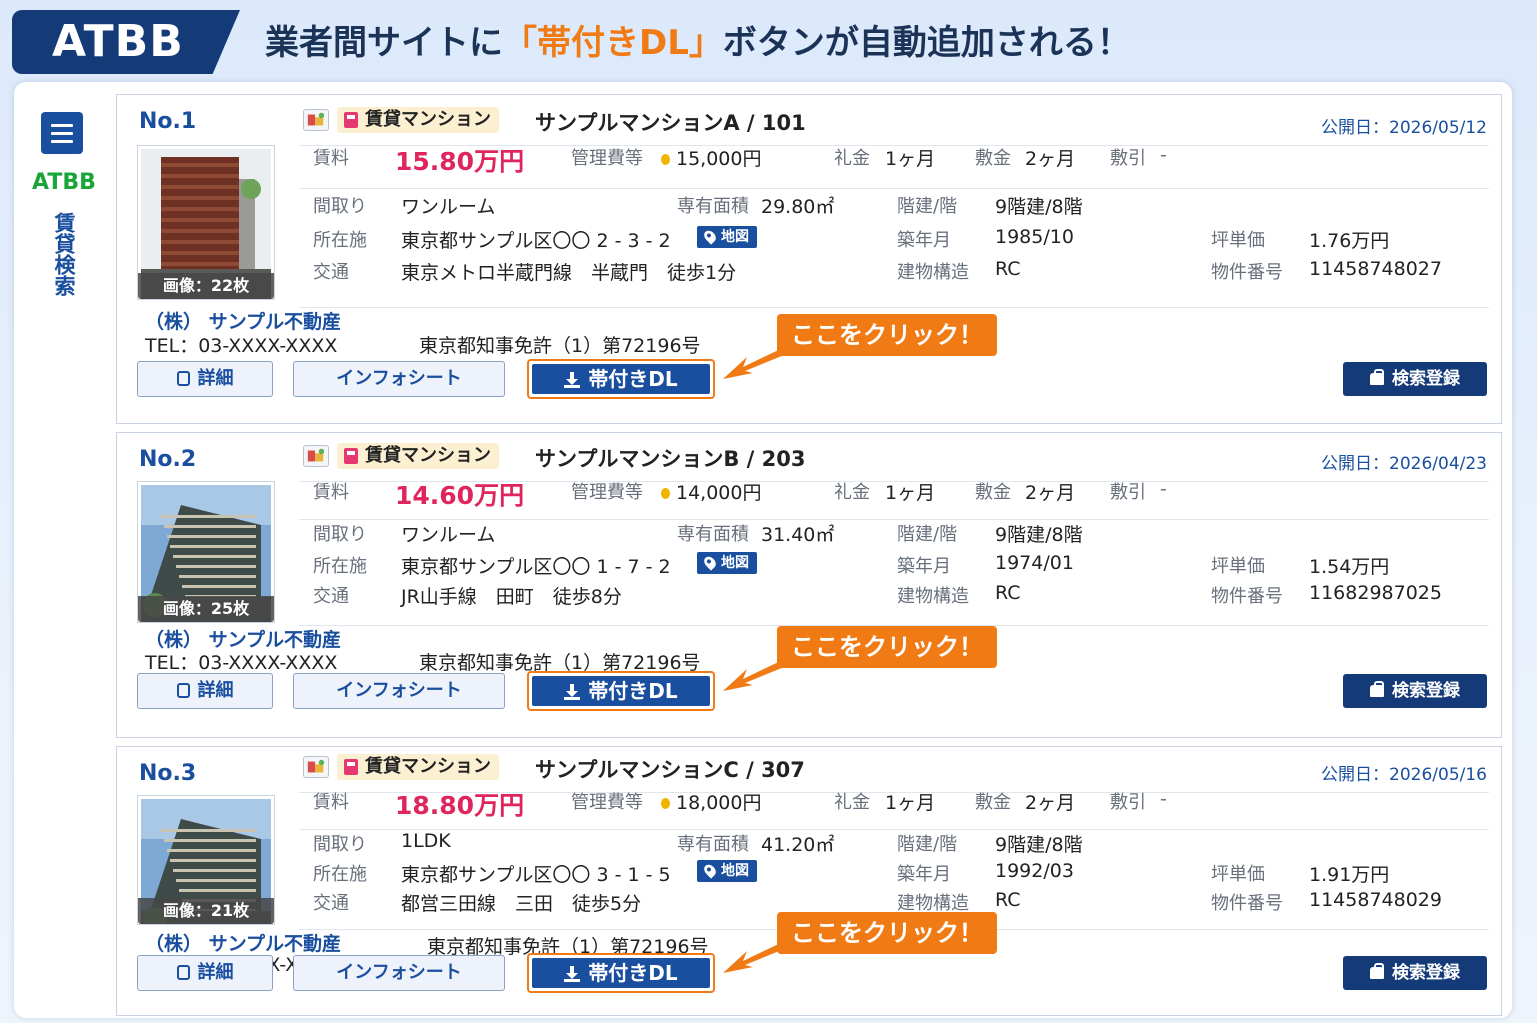  I want to click on property-photo: 画像：22枚, so click(206, 222).